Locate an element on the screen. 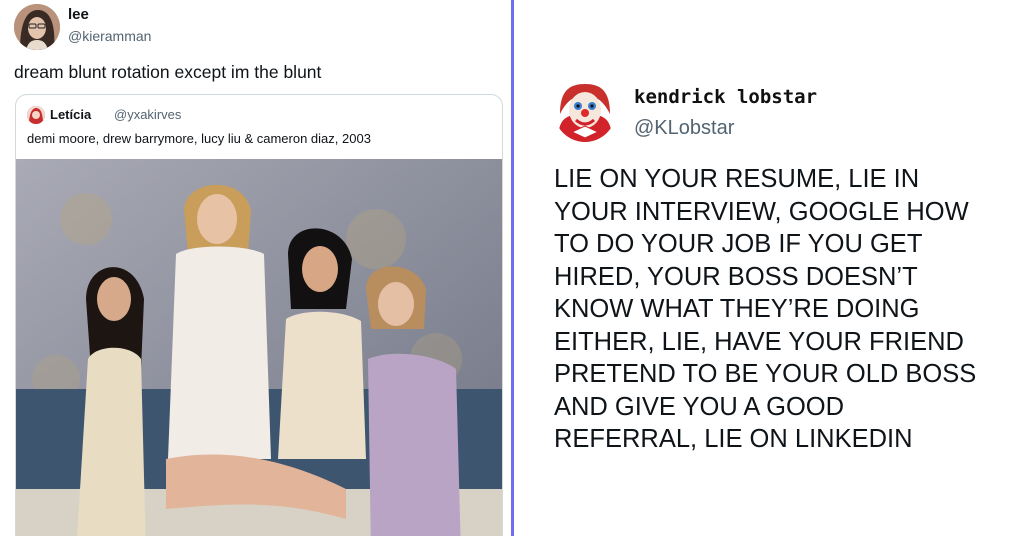 The image size is (1024, 536). tweet-text-line: TO DO YOUR JOB IF YOU GET is located at coordinates (738, 244).